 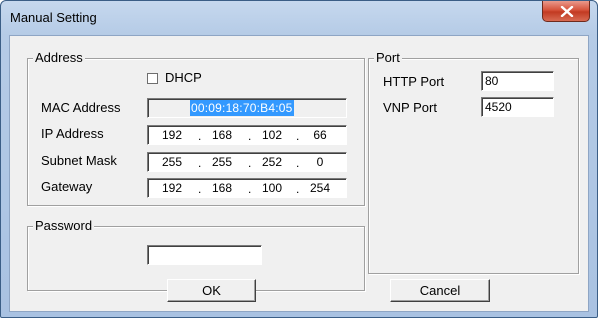 I want to click on dhcp-checkbox, so click(x=152, y=78).